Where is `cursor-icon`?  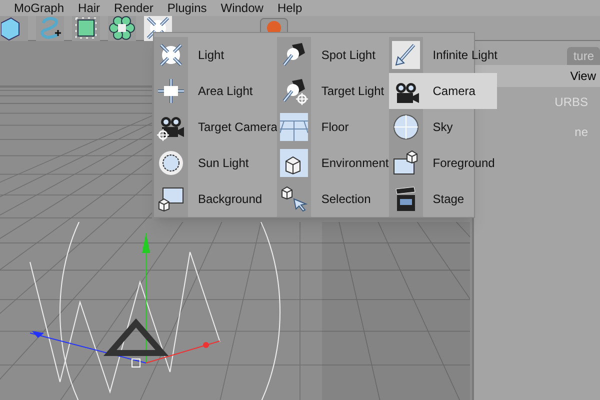
cursor-icon is located at coordinates (294, 199).